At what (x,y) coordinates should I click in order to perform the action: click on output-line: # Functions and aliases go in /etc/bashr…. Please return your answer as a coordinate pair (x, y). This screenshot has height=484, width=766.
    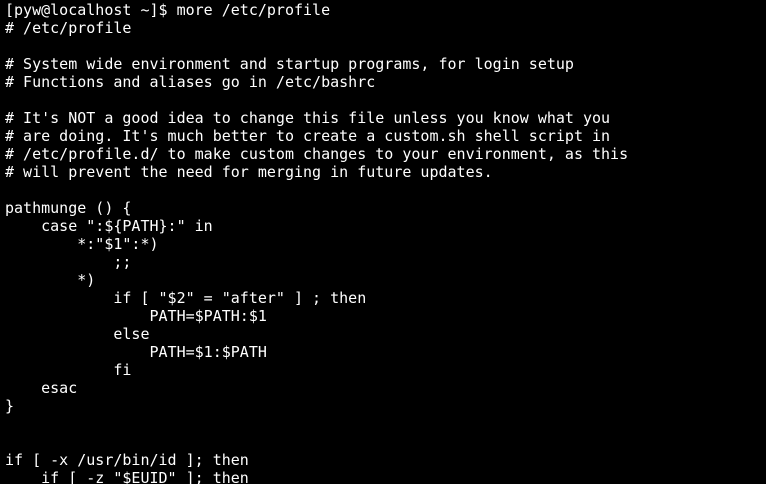
    Looking at the image, I should click on (190, 82).